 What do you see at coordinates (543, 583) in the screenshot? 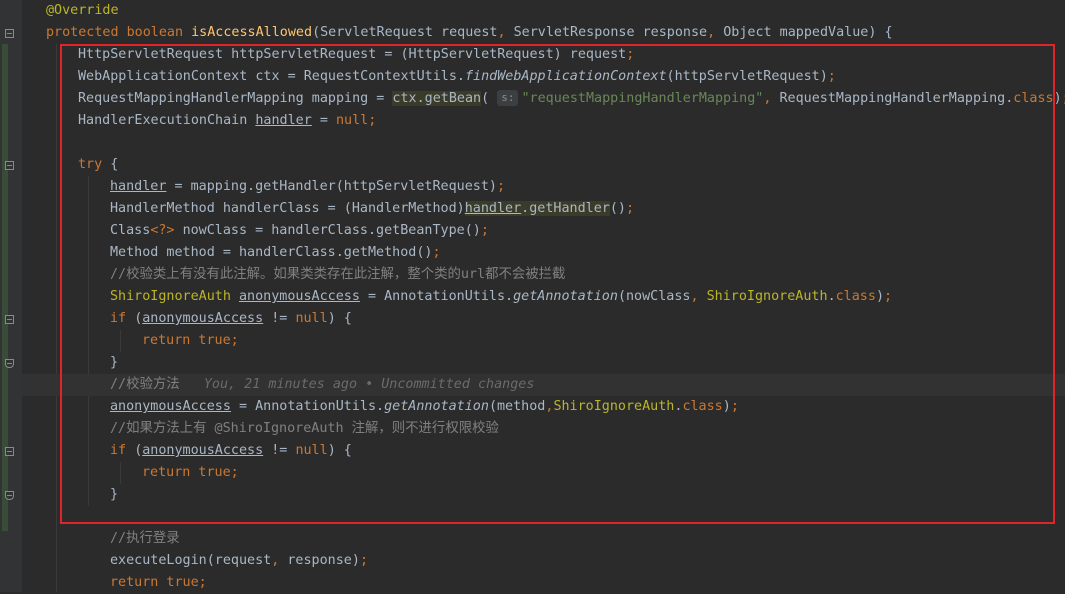
I see `code-line-27: return true;` at bounding box center [543, 583].